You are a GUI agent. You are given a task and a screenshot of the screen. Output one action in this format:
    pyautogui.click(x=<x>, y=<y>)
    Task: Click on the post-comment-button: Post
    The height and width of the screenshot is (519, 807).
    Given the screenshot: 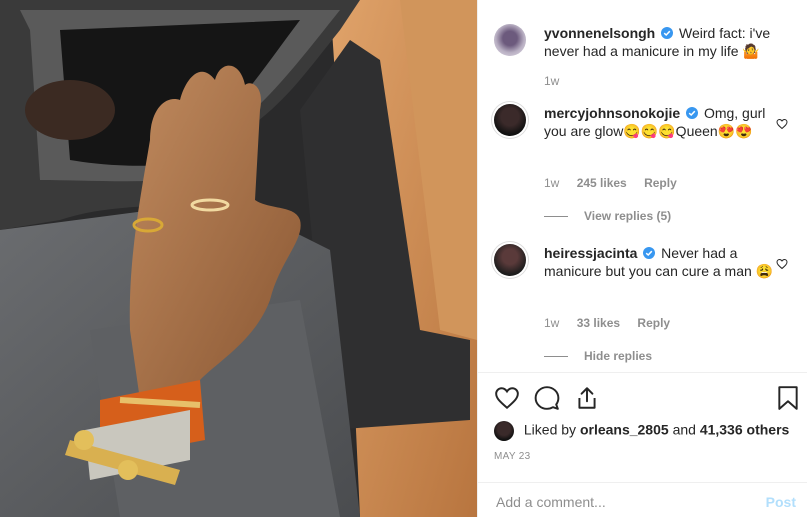 What is the action you would take?
    pyautogui.click(x=781, y=502)
    